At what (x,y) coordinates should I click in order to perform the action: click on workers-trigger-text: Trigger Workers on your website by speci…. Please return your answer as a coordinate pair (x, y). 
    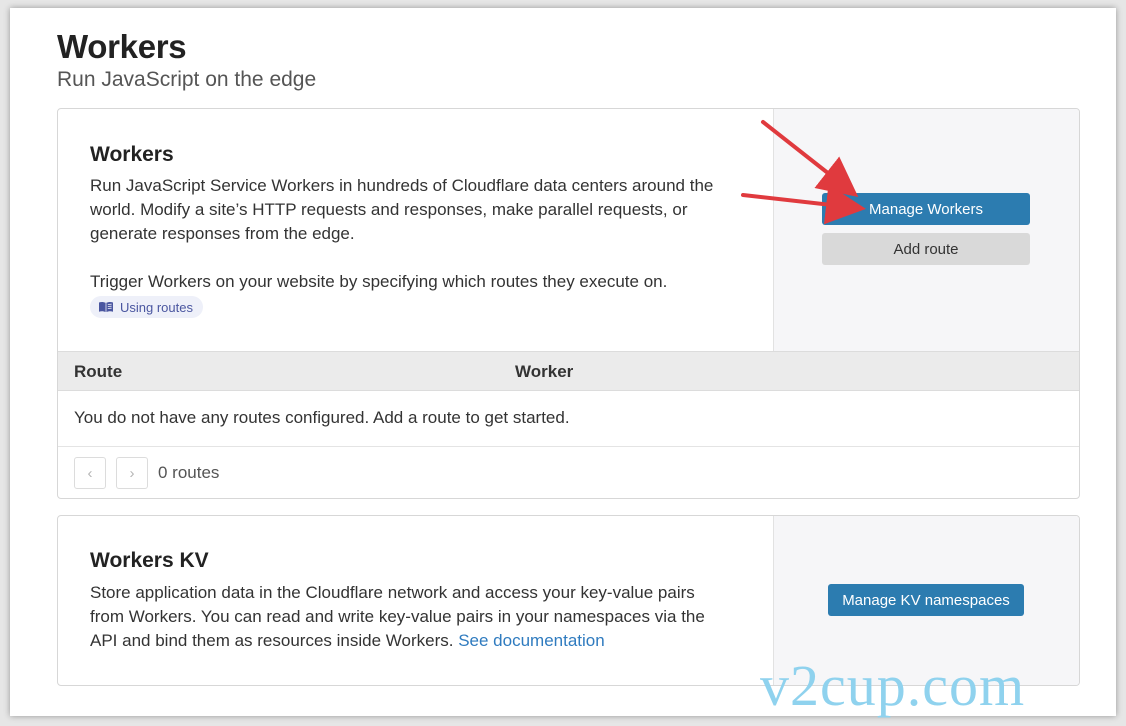
    Looking at the image, I should click on (379, 281).